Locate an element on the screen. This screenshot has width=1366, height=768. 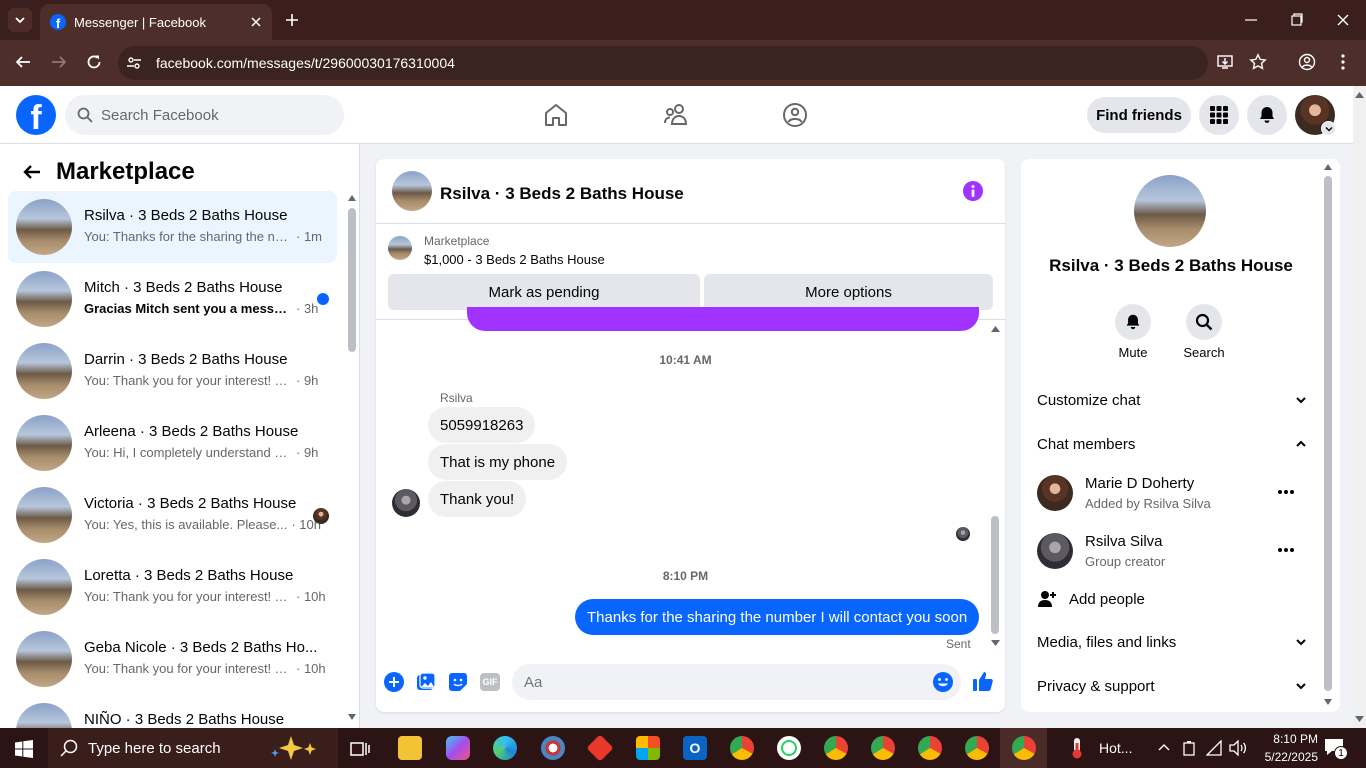
file-explorer-icon is located at coordinates (410, 748).